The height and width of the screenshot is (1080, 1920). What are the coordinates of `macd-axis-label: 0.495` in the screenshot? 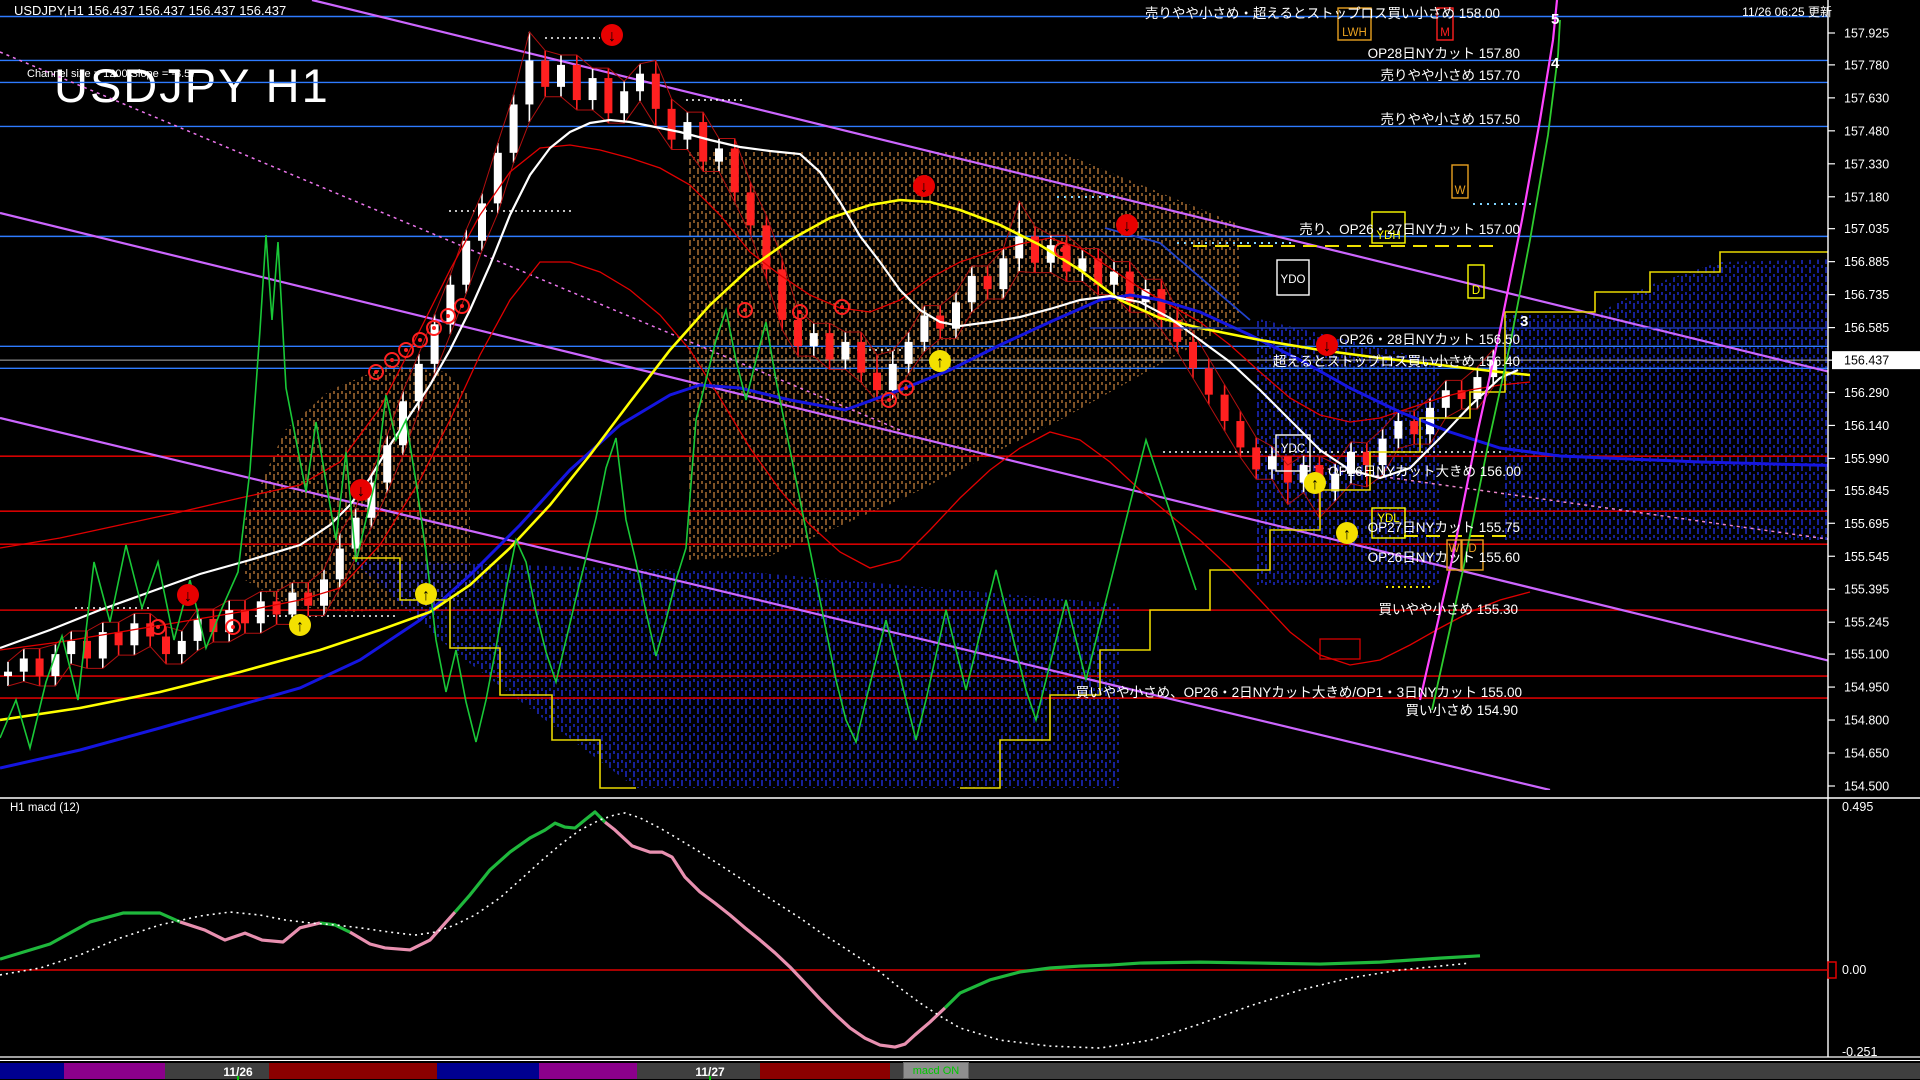 It's located at (1857, 807).